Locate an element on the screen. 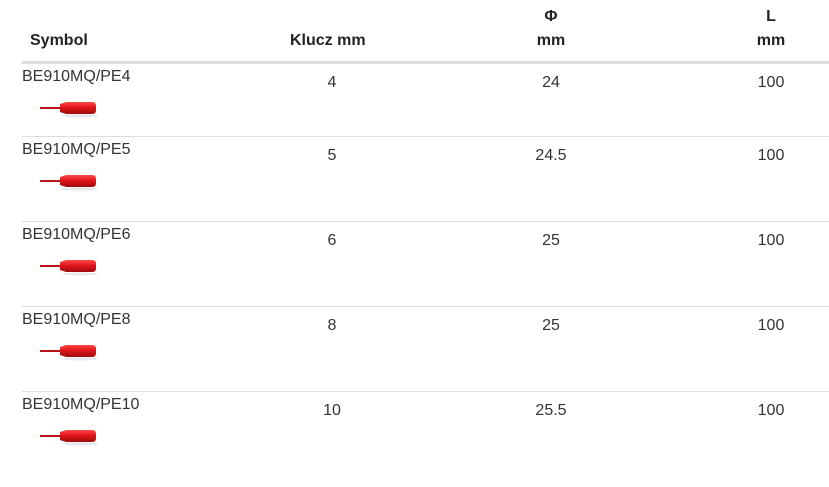  row-klucz: 10 is located at coordinates (332, 410).